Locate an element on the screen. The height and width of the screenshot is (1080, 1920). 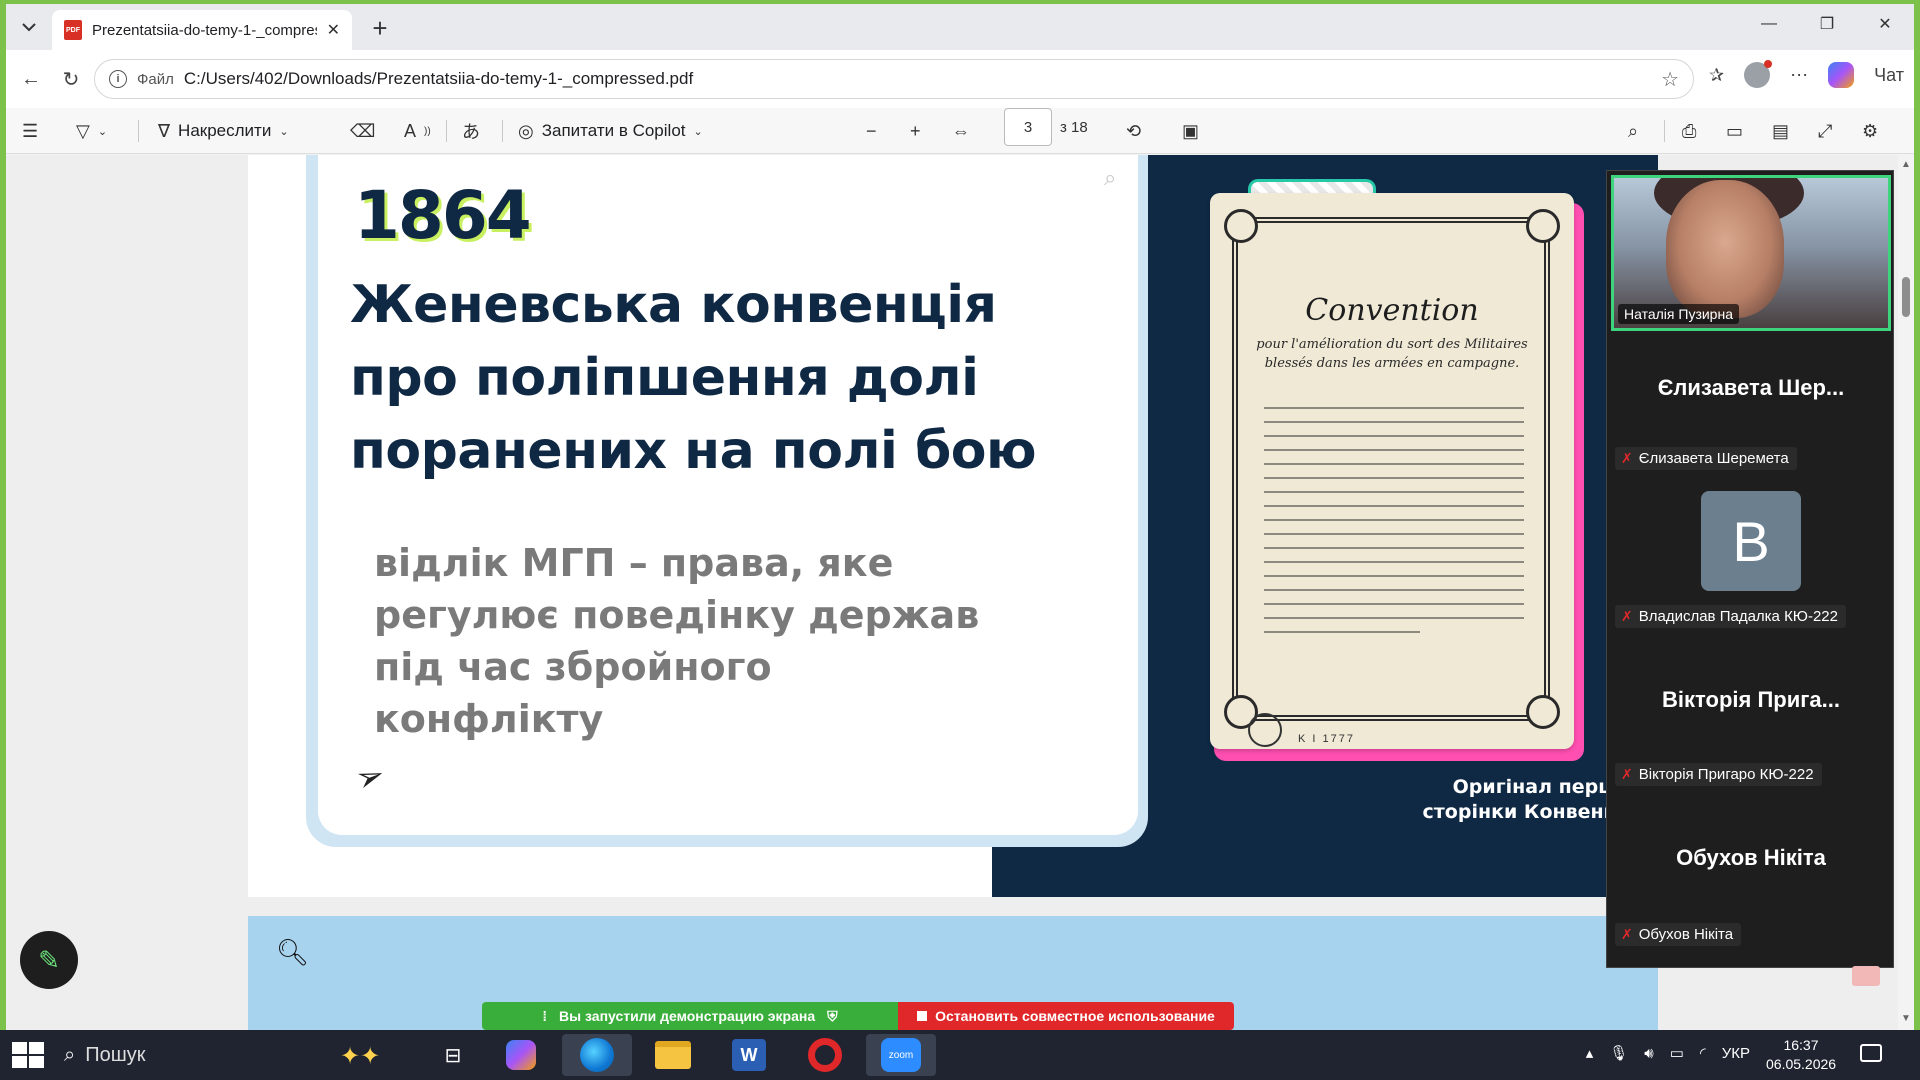
page-view-icon: ▣ is located at coordinates (1190, 131).